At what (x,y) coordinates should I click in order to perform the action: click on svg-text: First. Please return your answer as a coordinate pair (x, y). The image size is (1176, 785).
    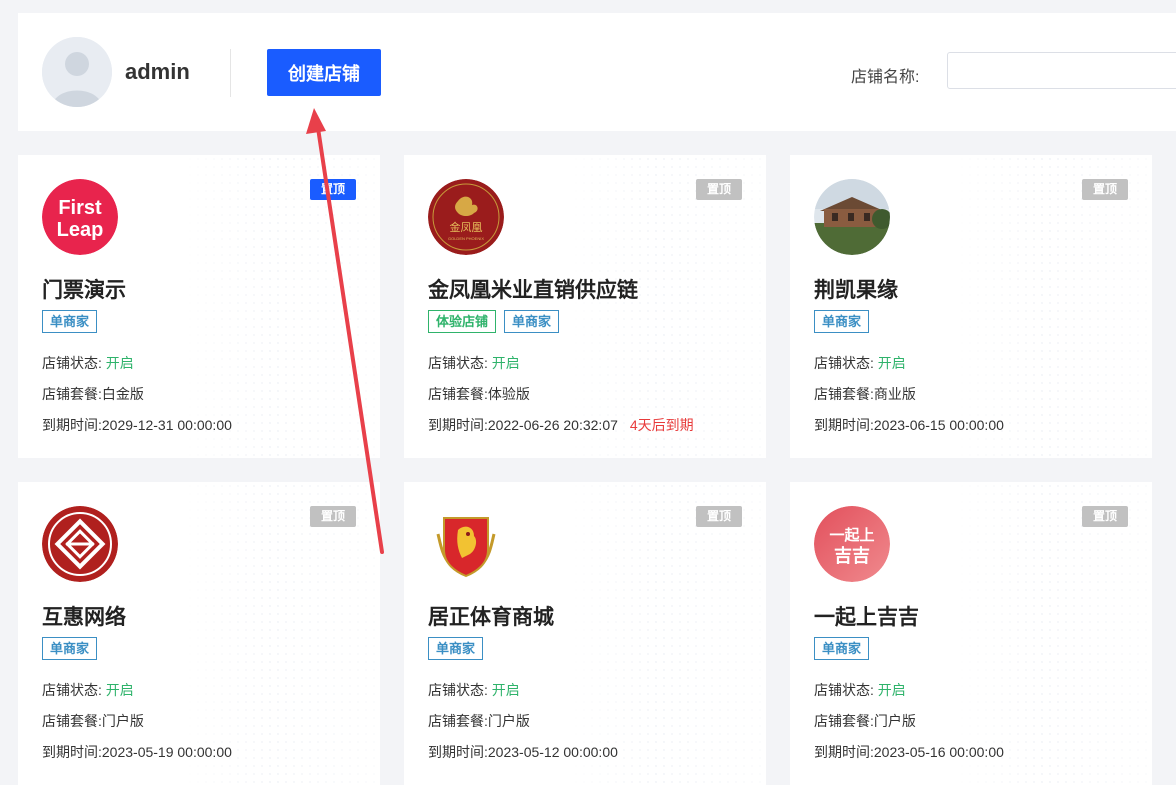
    Looking at the image, I should click on (80, 208).